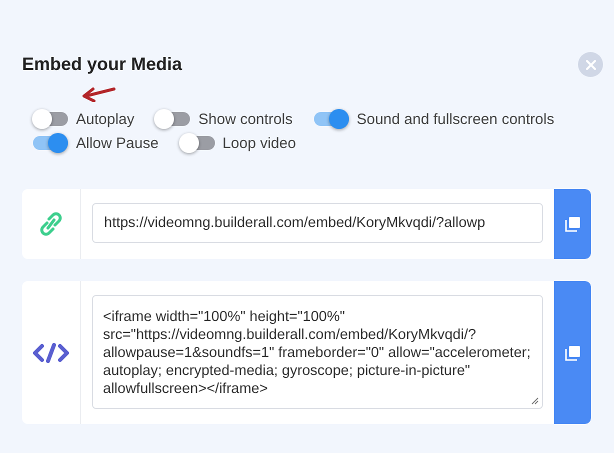  I want to click on url-field: https://videomng.builderall.com/embed/KoryMkvqdi/?allowp, so click(317, 223).